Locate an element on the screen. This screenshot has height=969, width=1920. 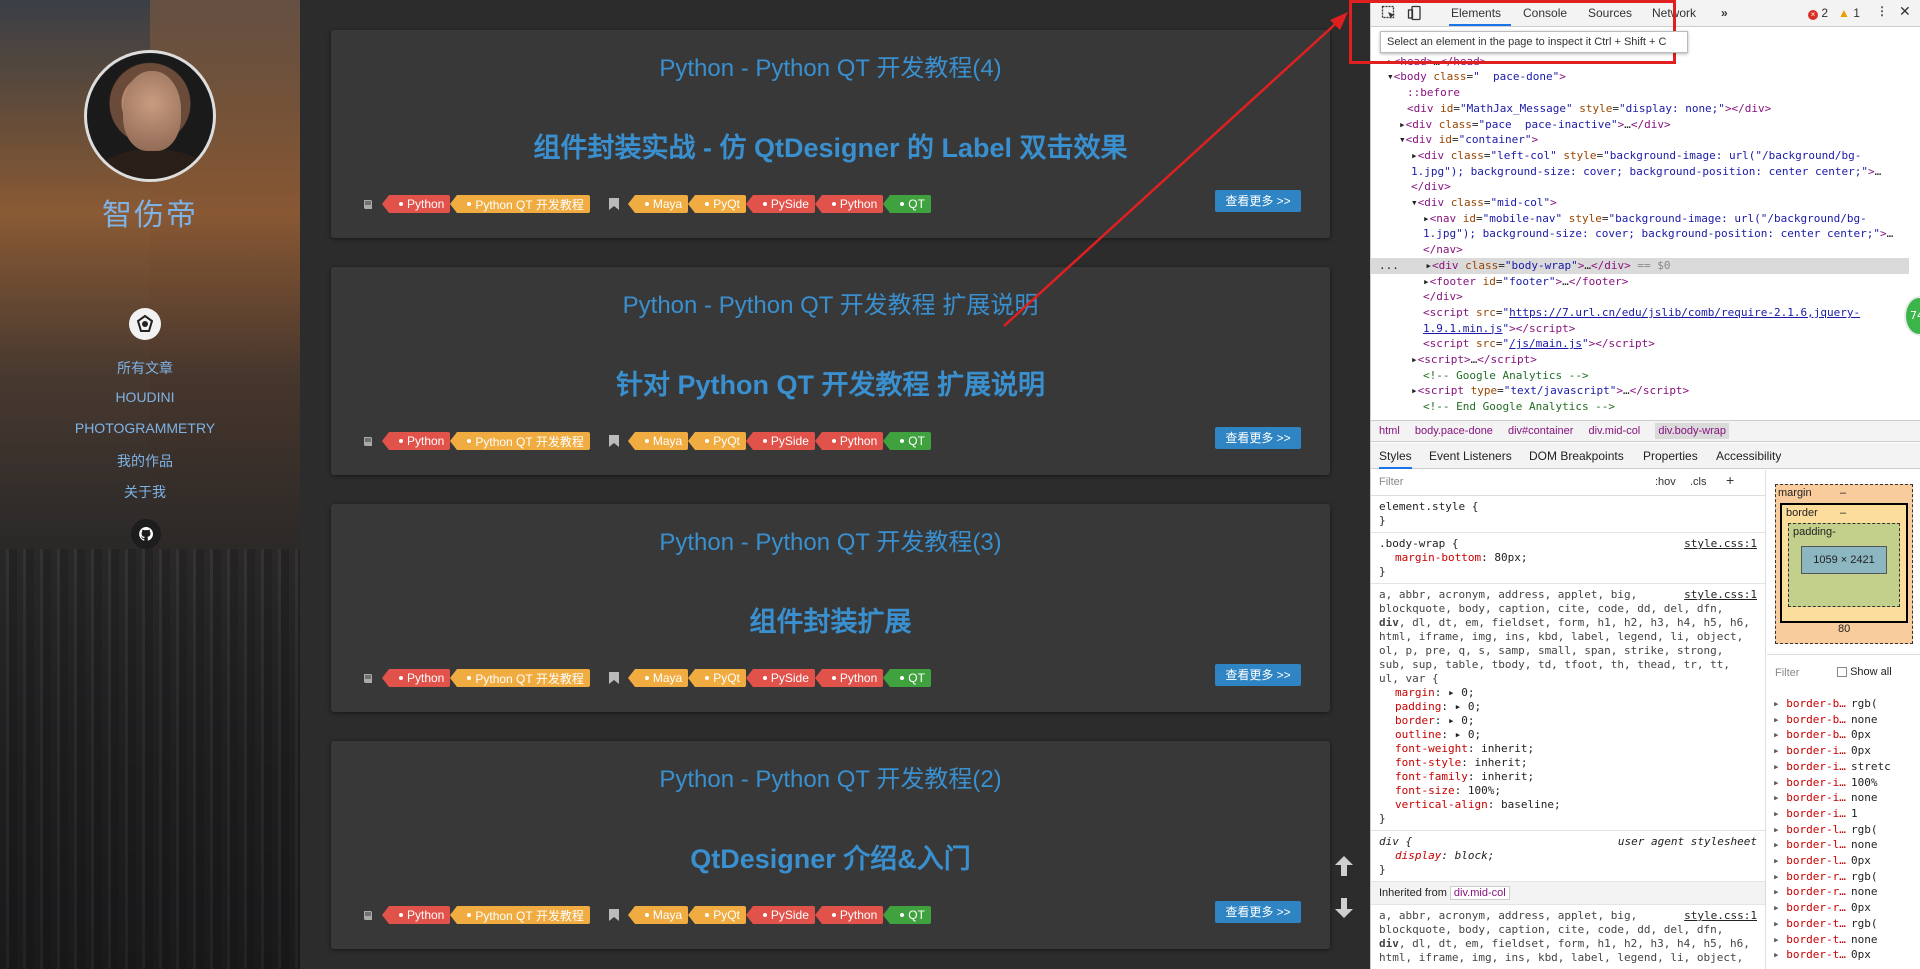
houdini-logo-icon is located at coordinates (145, 324).